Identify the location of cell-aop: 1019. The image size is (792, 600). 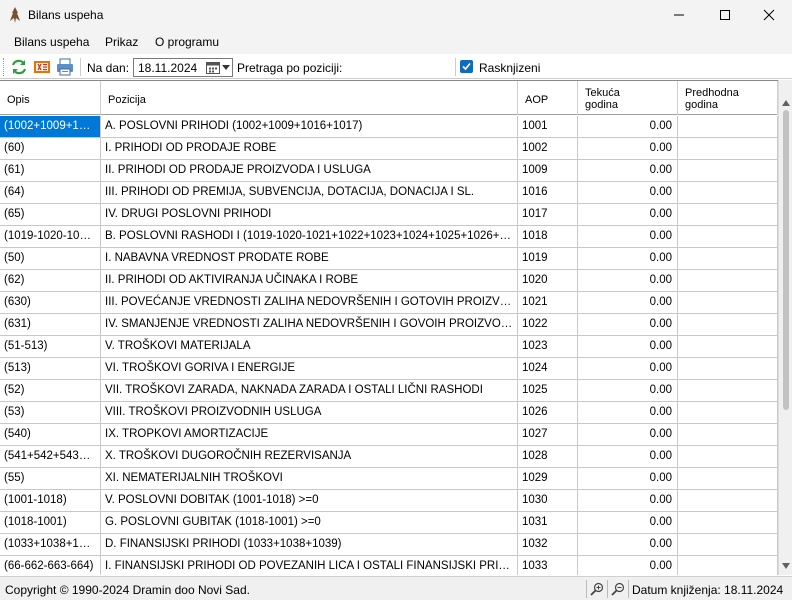
(548, 259).